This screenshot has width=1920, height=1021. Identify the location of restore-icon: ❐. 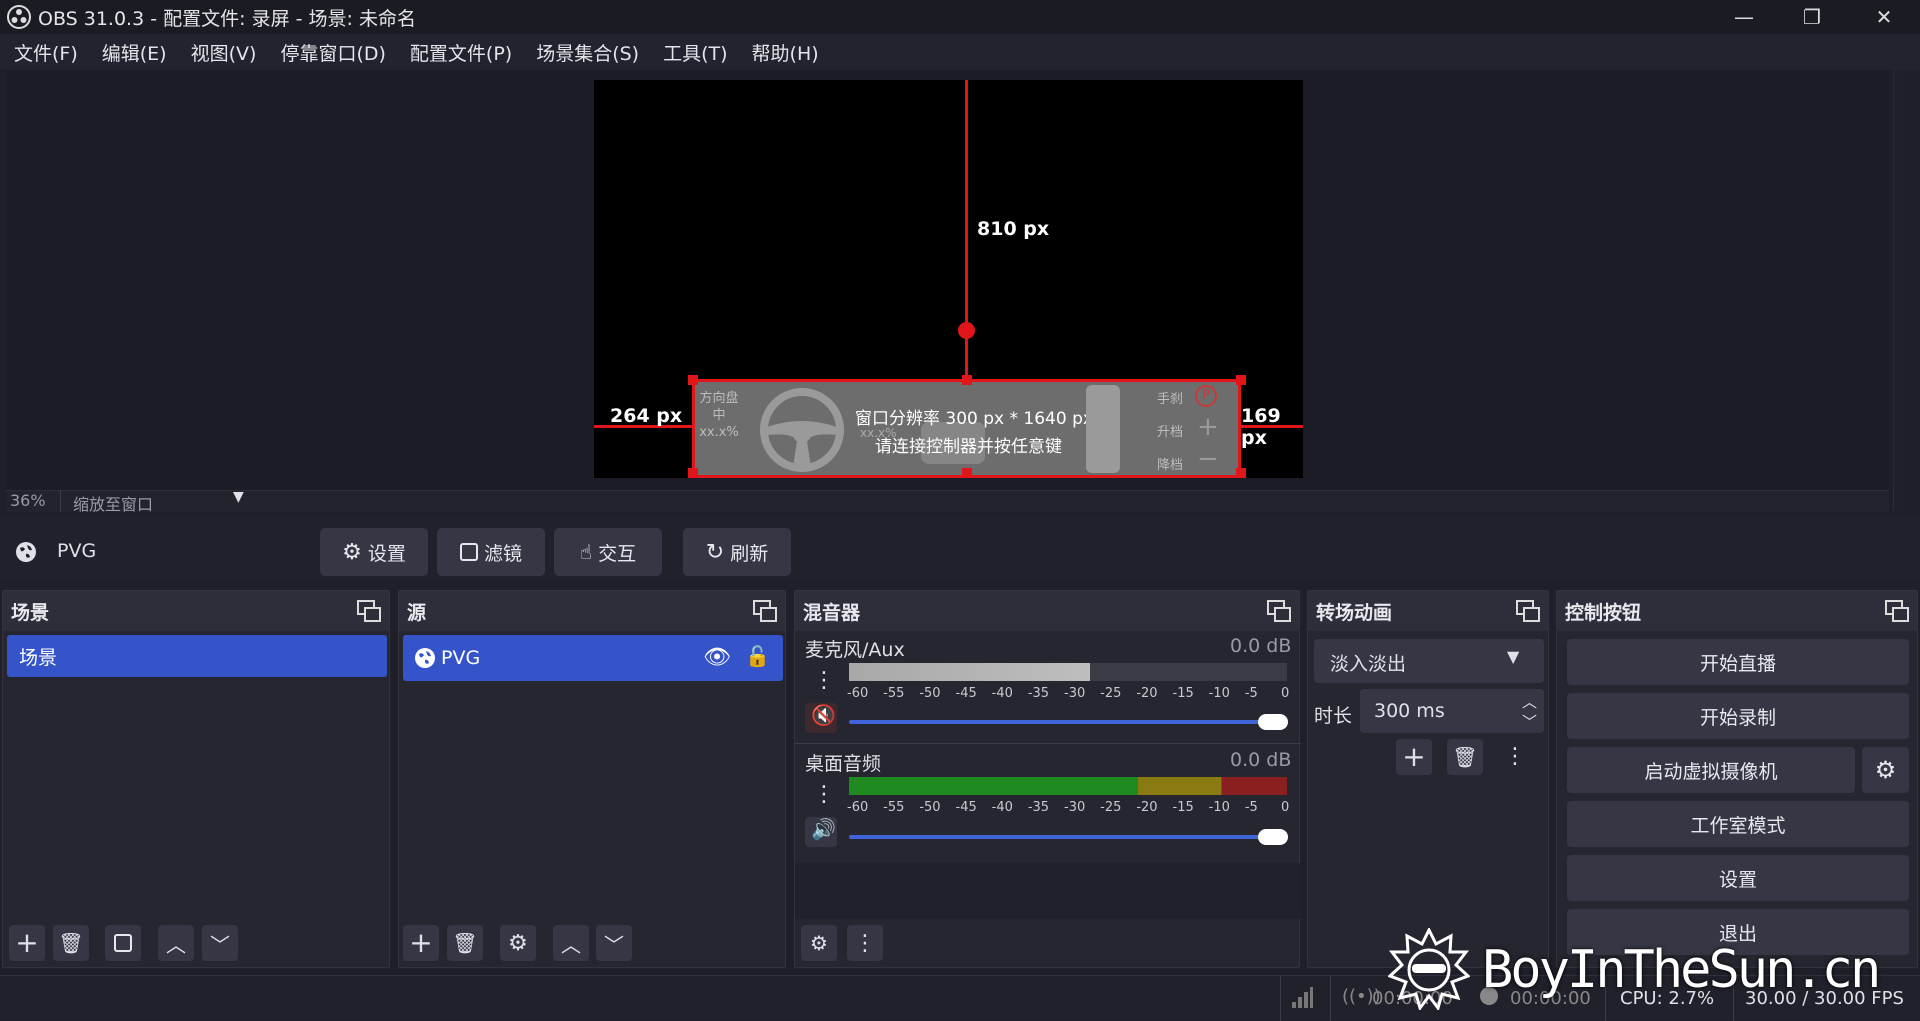
(1812, 17).